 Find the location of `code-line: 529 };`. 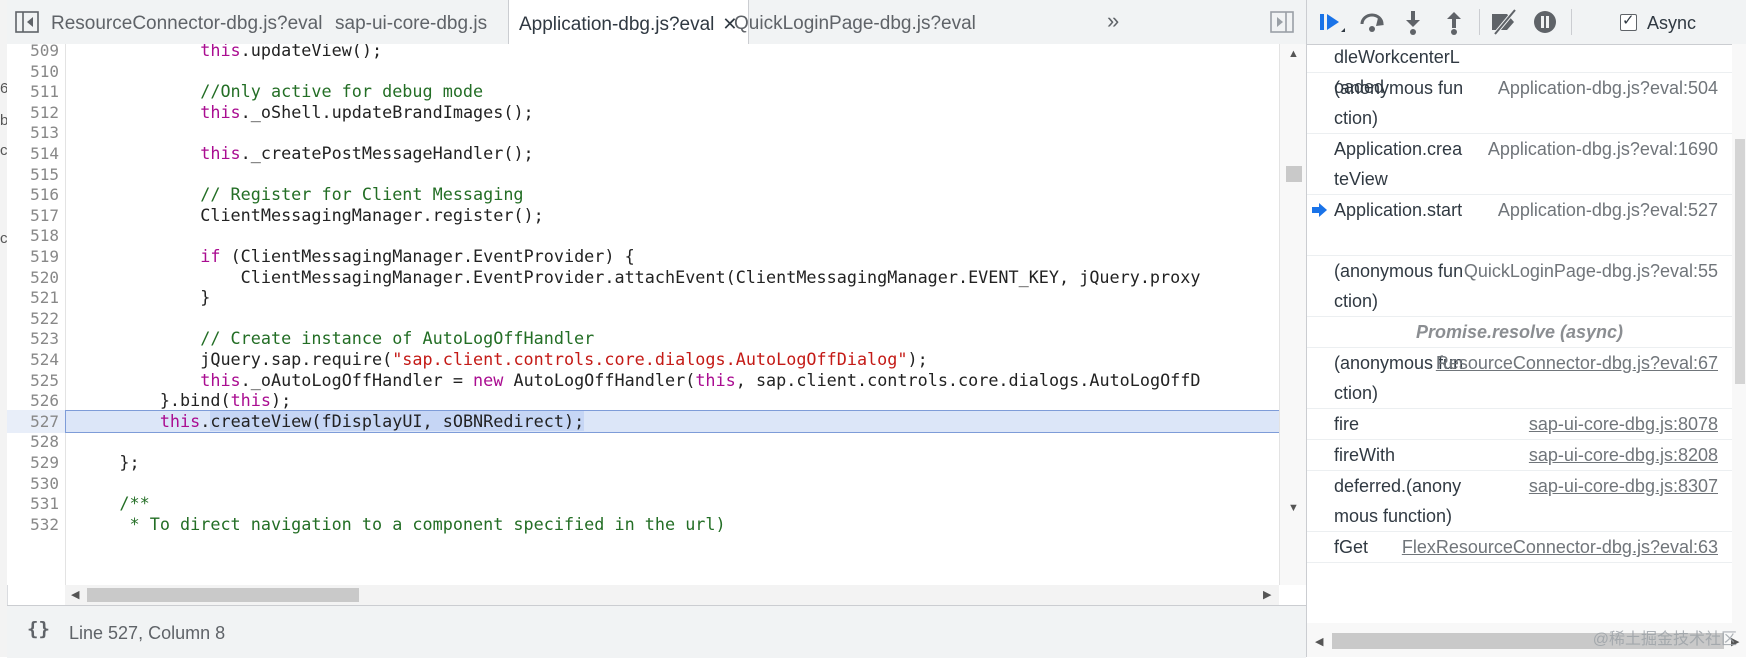

code-line: 529 }; is located at coordinates (643, 462).